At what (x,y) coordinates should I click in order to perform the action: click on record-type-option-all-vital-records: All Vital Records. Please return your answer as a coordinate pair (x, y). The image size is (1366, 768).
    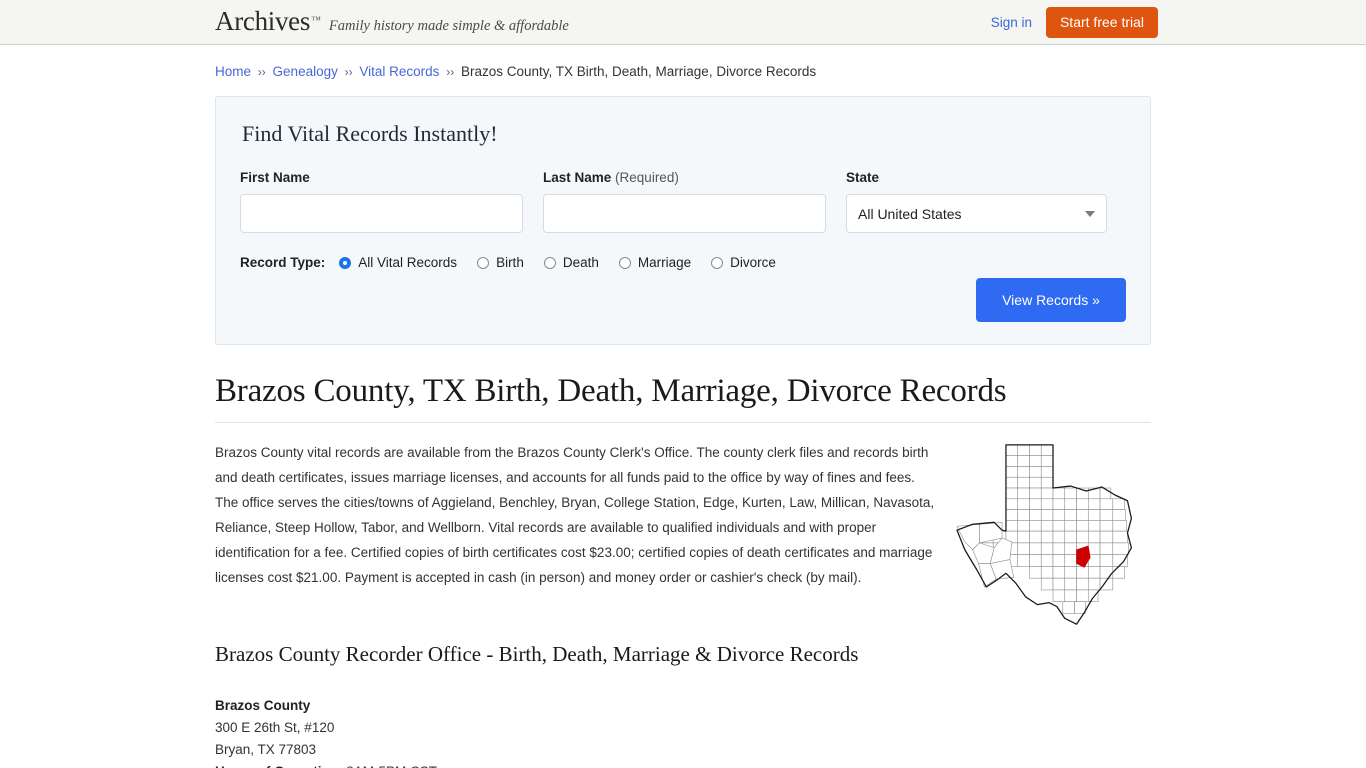
    Looking at the image, I should click on (398, 262).